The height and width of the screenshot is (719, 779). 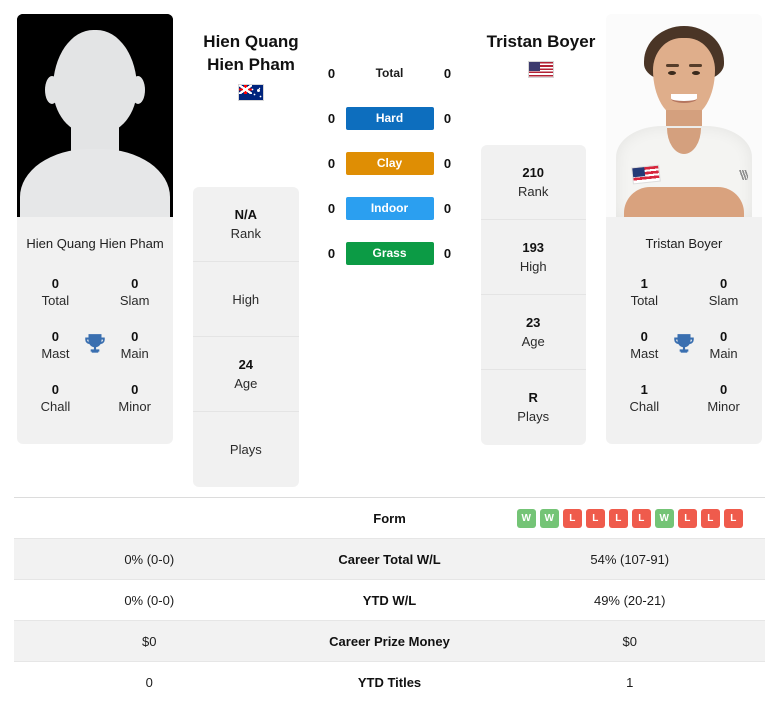 What do you see at coordinates (246, 299) in the screenshot?
I see `info-high-label-left: High` at bounding box center [246, 299].